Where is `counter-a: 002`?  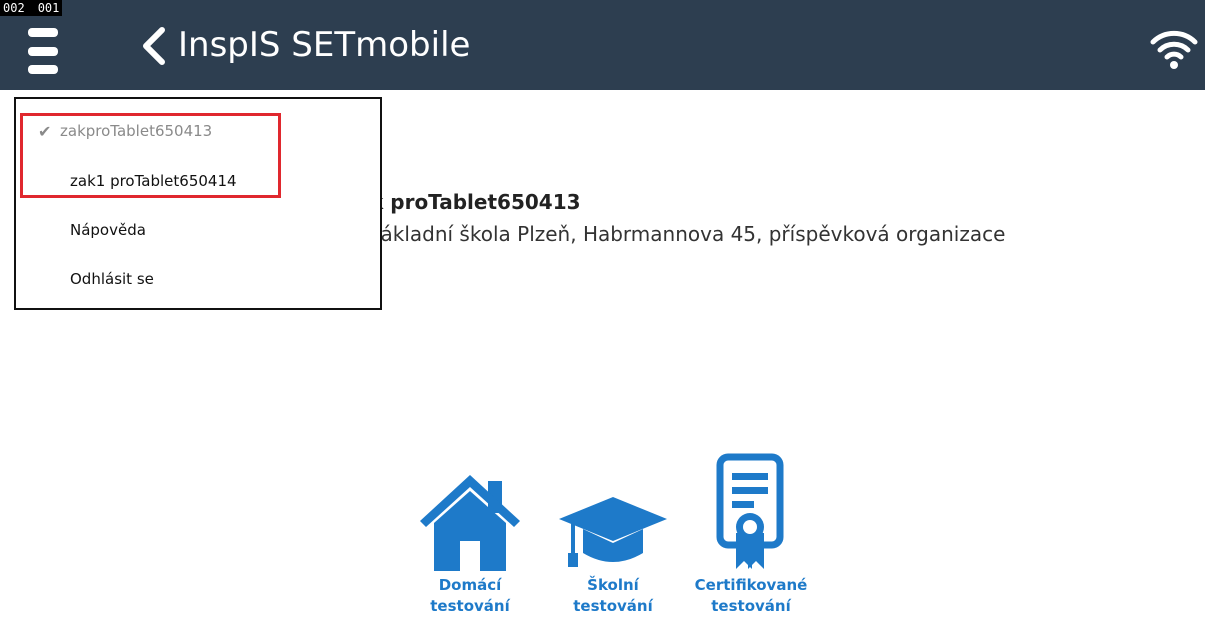
counter-a: 002 is located at coordinates (14, 8).